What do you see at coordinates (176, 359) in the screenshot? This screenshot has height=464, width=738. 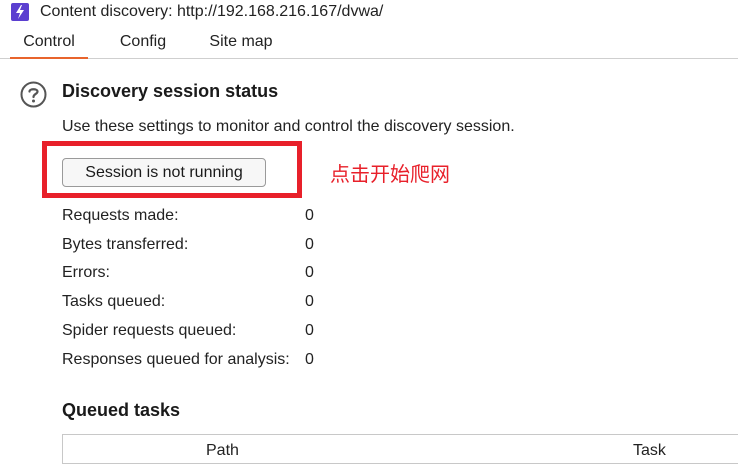 I see `stat-label: Responses queued for analysis:` at bounding box center [176, 359].